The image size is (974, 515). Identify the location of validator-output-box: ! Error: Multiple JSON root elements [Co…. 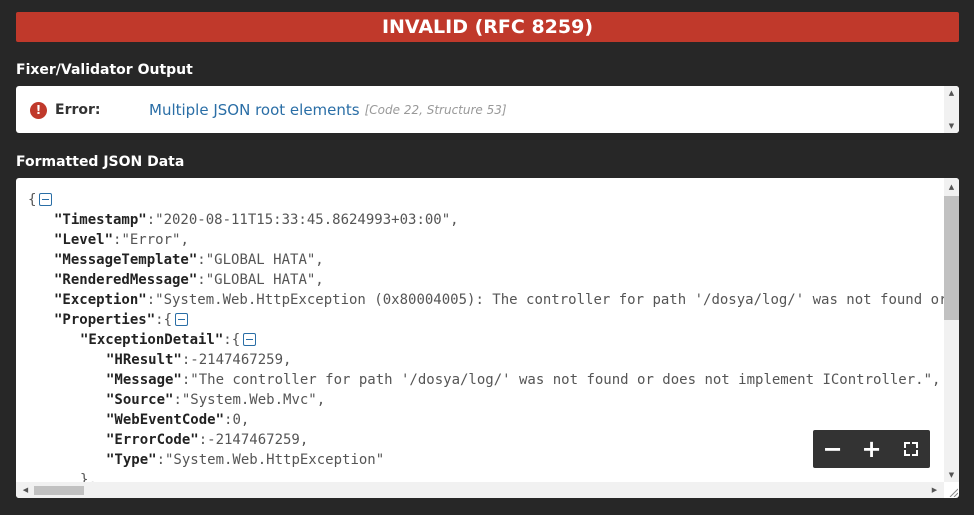
(487, 109).